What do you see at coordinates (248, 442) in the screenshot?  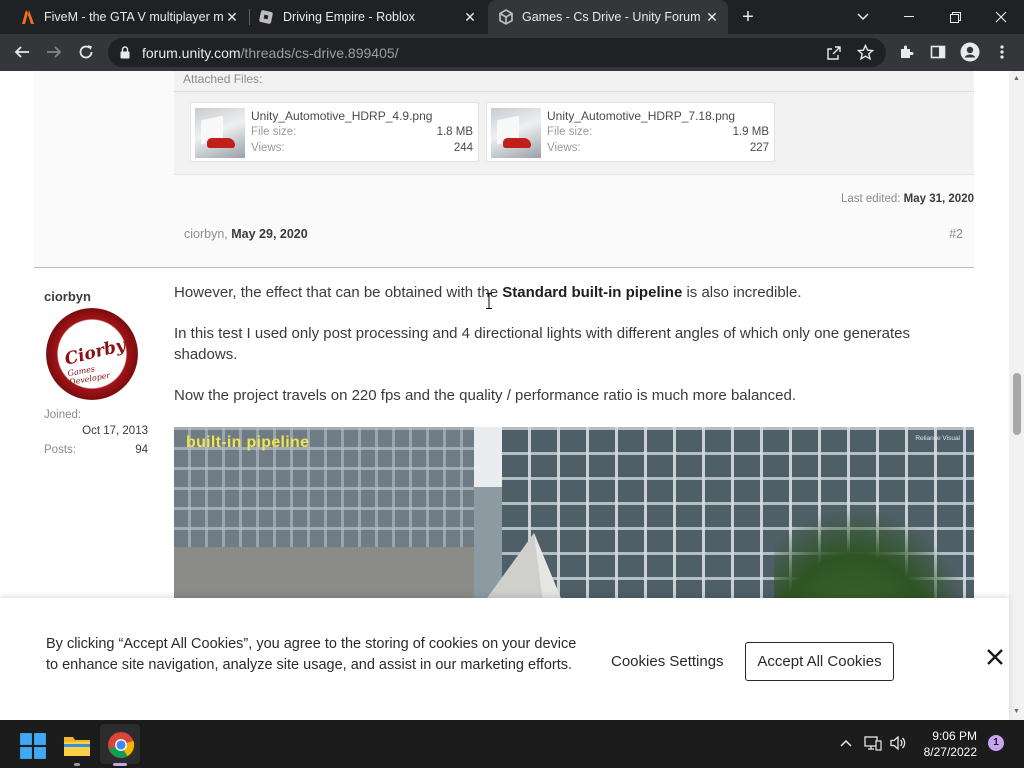 I see `image-caption: built-in pipeline` at bounding box center [248, 442].